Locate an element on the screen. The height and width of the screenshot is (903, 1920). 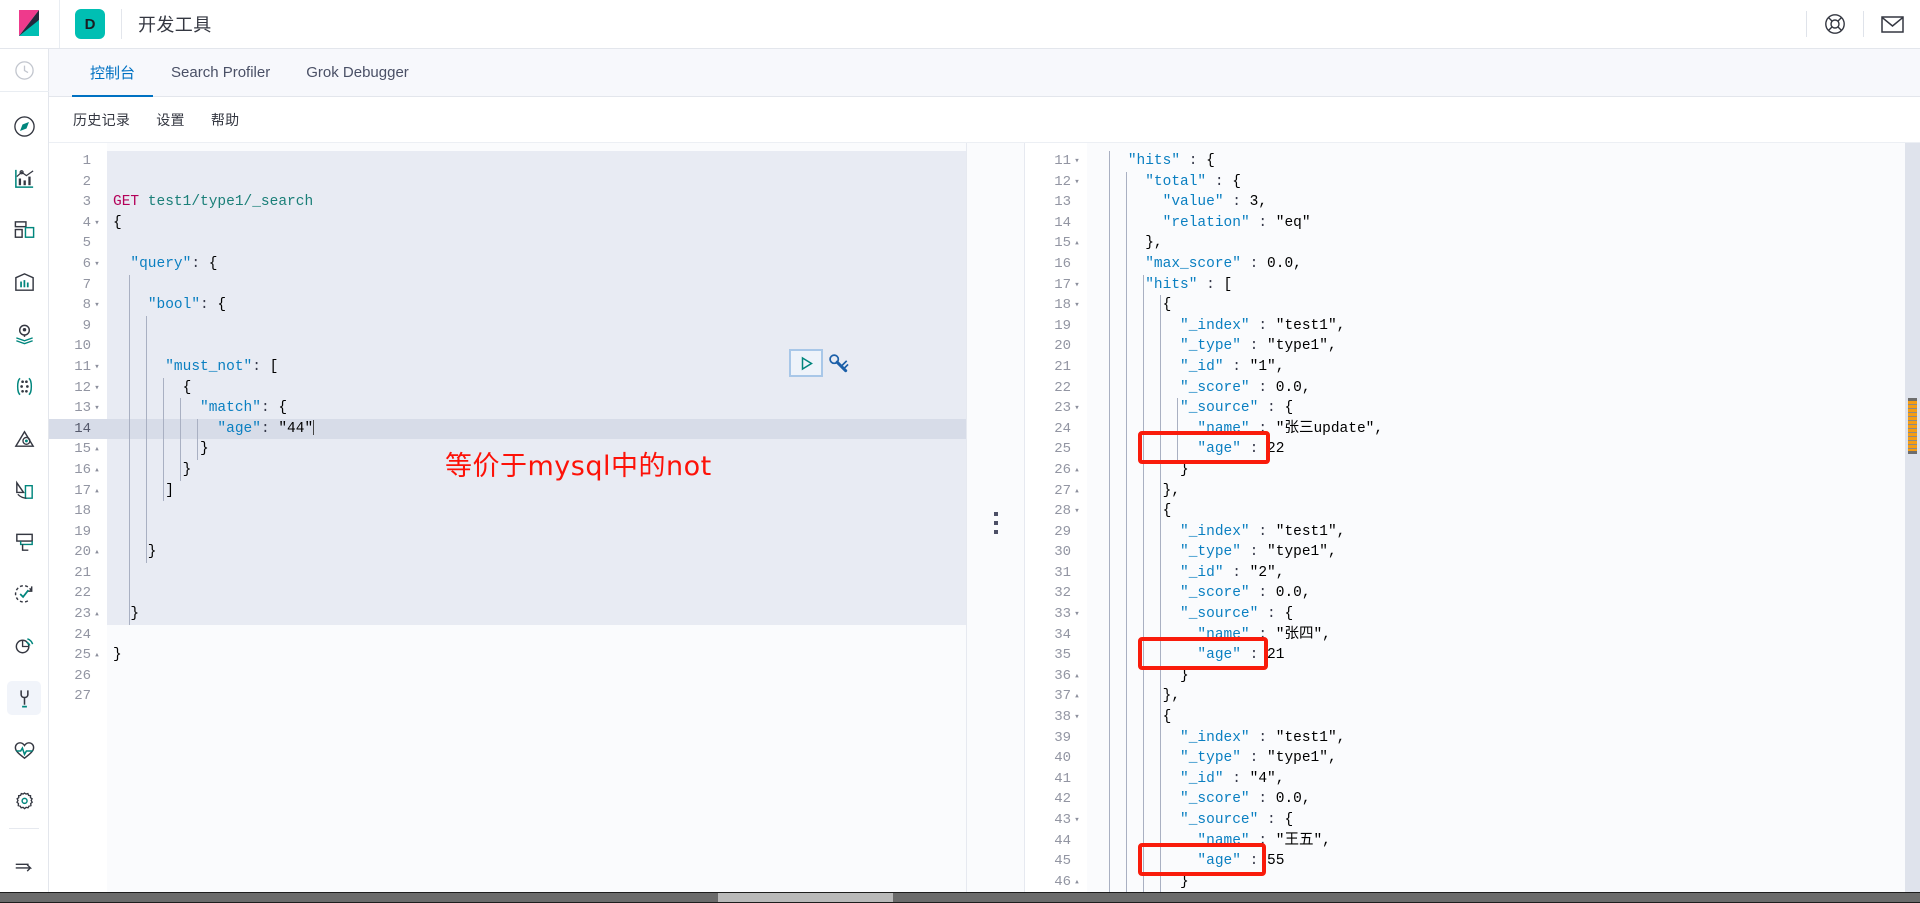
tab-grok-debugger: Grok Debugger is located at coordinates (357, 73).